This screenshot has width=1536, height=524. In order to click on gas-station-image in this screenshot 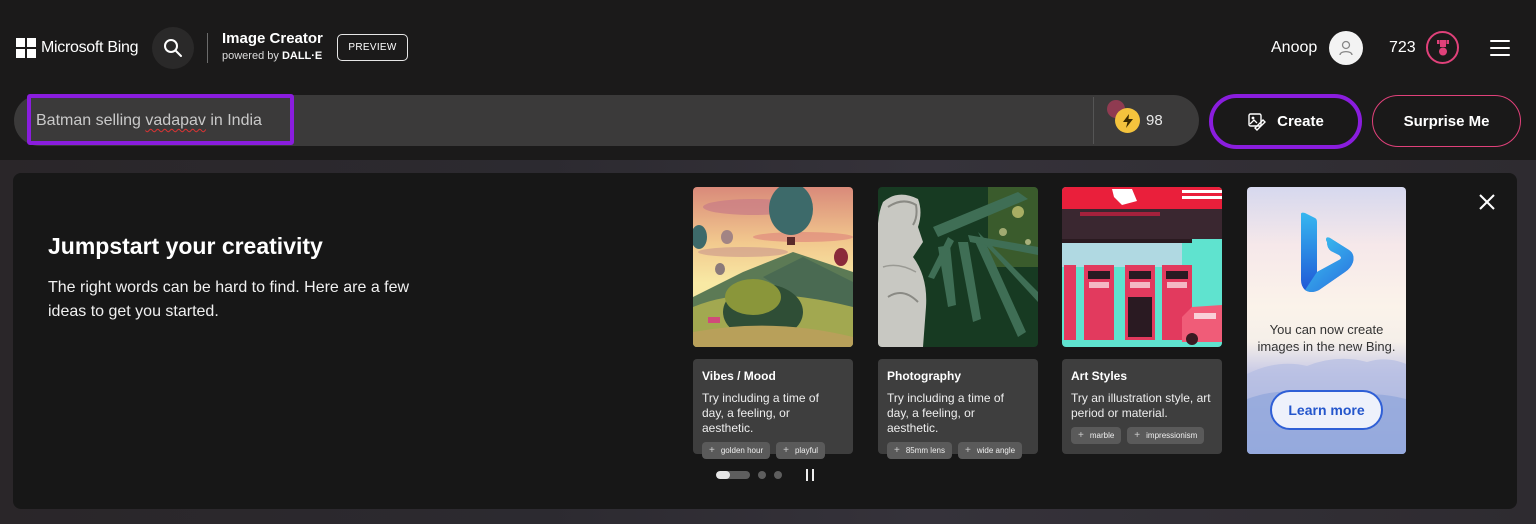, I will do `click(1142, 267)`.